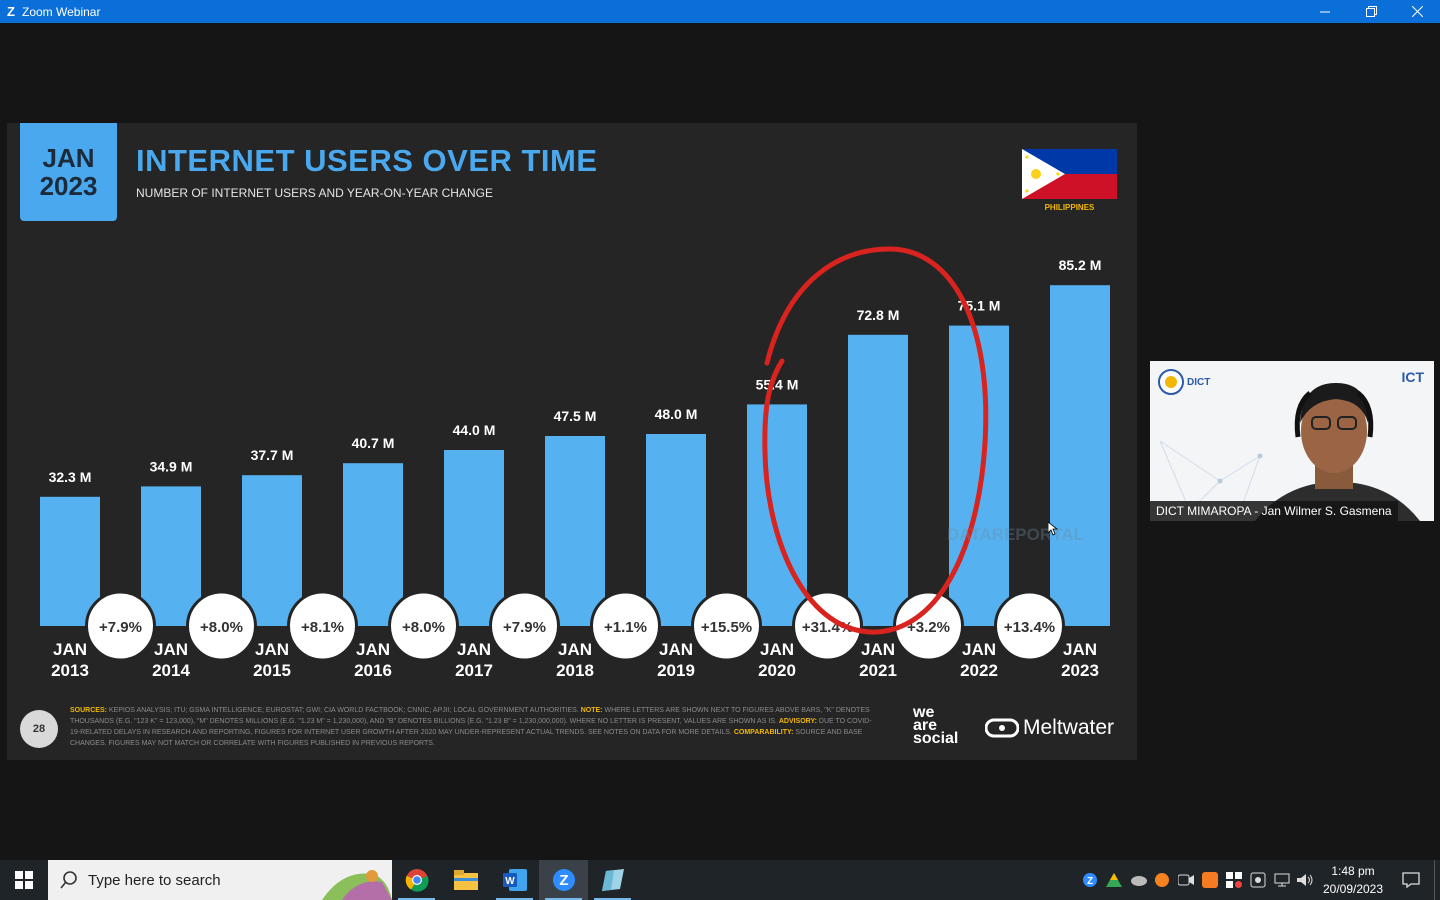 The width and height of the screenshot is (1440, 900). Describe the element at coordinates (171, 670) in the screenshot. I see `category-label-year: 2014` at that location.